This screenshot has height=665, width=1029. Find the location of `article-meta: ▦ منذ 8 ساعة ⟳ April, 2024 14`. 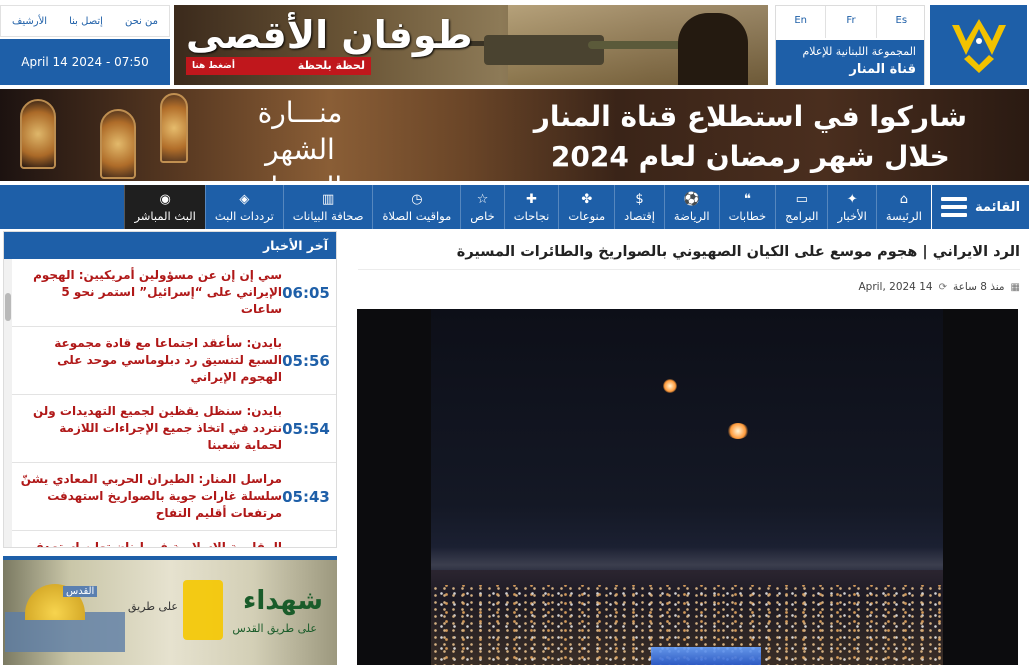

article-meta: ▦ منذ 8 ساعة ⟳ April, 2024 14 is located at coordinates (689, 287).